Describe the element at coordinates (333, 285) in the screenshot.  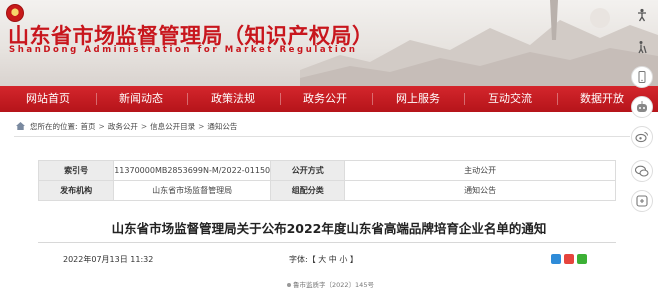
I see `document-number-text: 鲁市监质字〔2022〕145号` at that location.